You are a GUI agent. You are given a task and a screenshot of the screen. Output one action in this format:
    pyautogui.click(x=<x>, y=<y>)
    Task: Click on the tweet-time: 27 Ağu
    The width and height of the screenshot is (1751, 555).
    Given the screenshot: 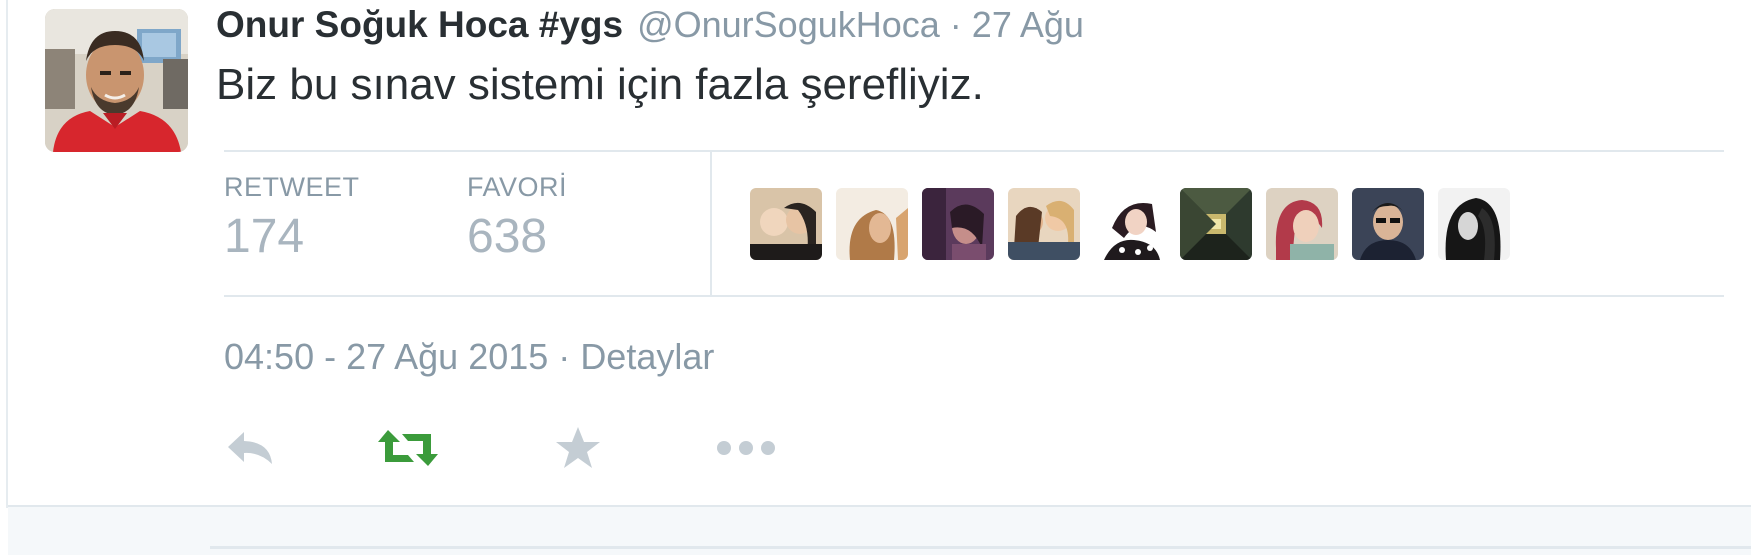 What is the action you would take?
    pyautogui.click(x=1028, y=25)
    